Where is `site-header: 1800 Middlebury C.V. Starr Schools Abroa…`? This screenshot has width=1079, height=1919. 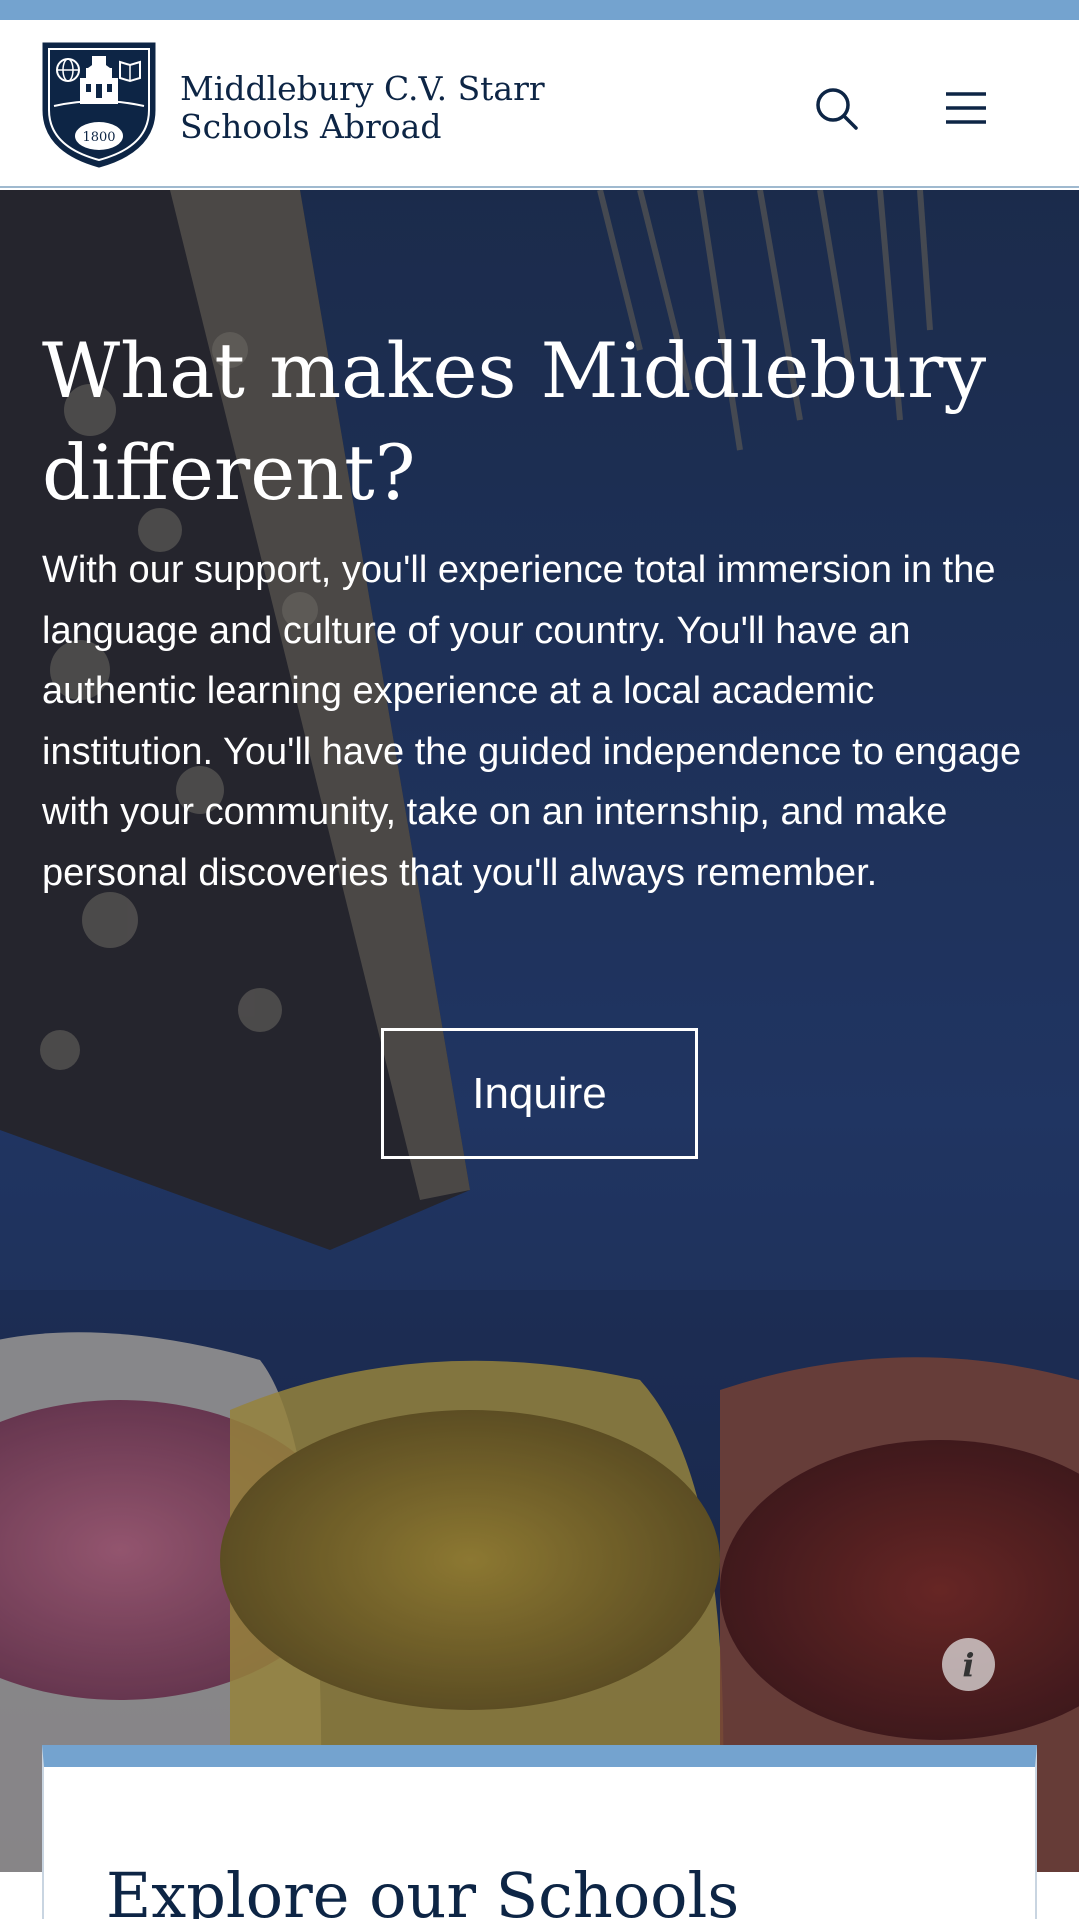
site-header: 1800 Middlebury C.V. Starr Schools Abroa… is located at coordinates (539, 104).